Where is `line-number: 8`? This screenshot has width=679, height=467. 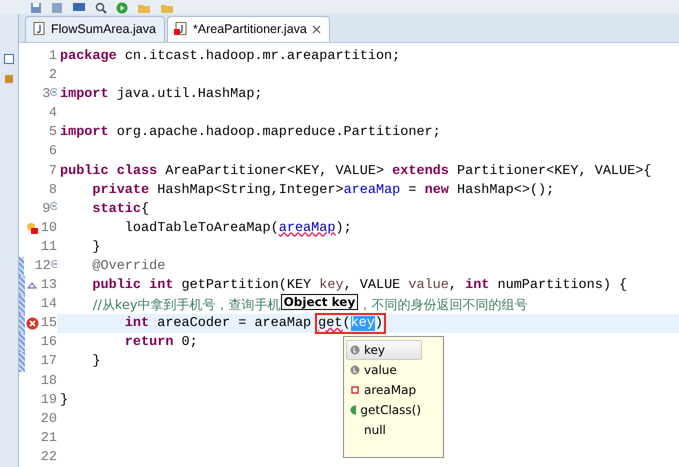
line-number: 8 is located at coordinates (52, 190).